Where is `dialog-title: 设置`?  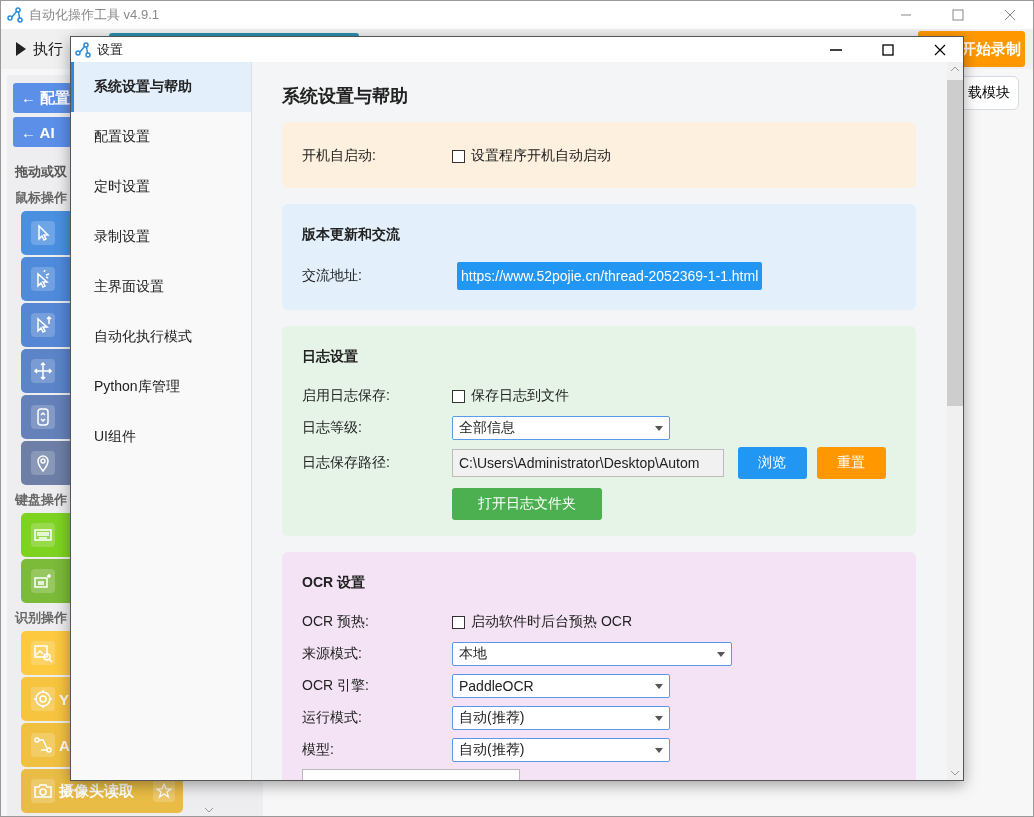
dialog-title: 设置 is located at coordinates (110, 49).